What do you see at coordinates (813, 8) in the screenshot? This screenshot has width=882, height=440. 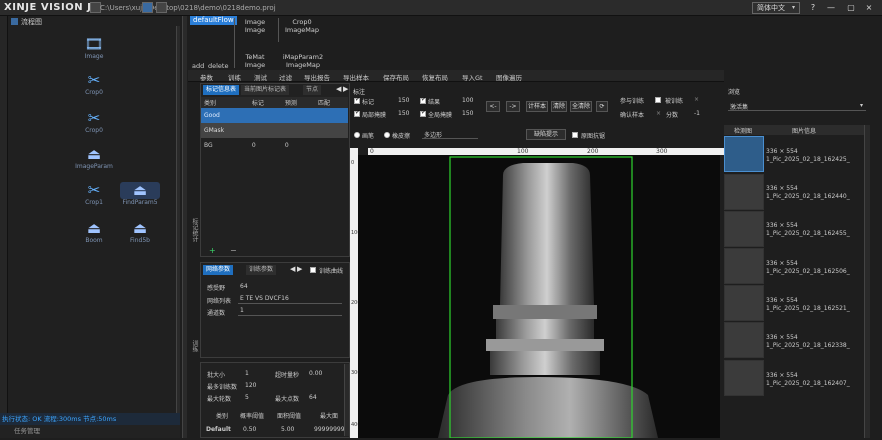 I see `help-button: ?` at bounding box center [813, 8].